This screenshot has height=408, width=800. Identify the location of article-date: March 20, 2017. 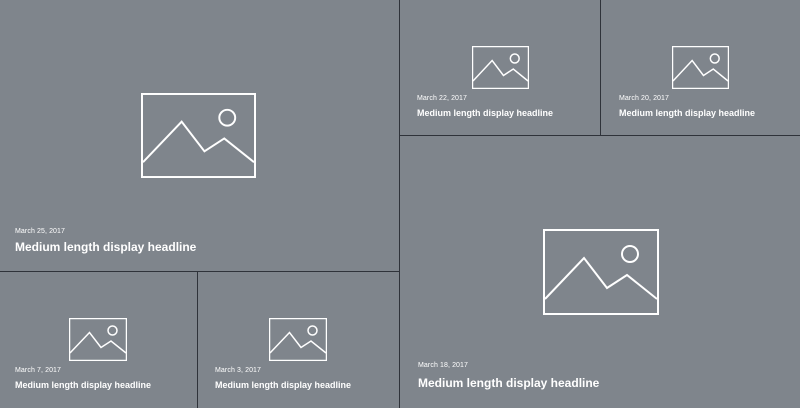
(644, 98).